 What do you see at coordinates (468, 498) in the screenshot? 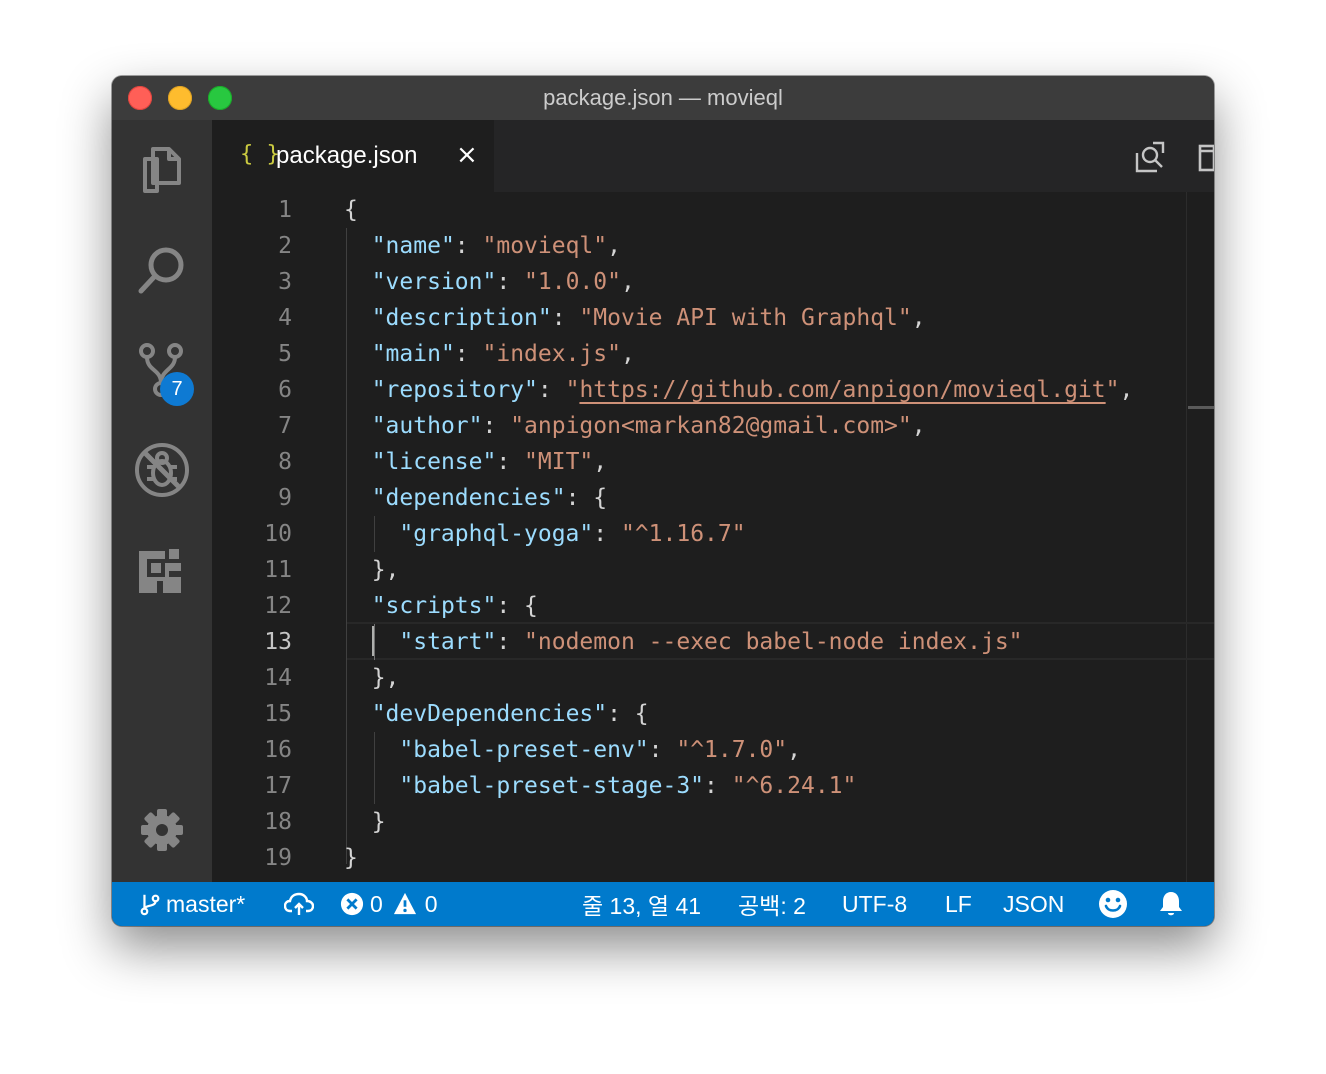
I see `json-key: "dependencies"` at bounding box center [468, 498].